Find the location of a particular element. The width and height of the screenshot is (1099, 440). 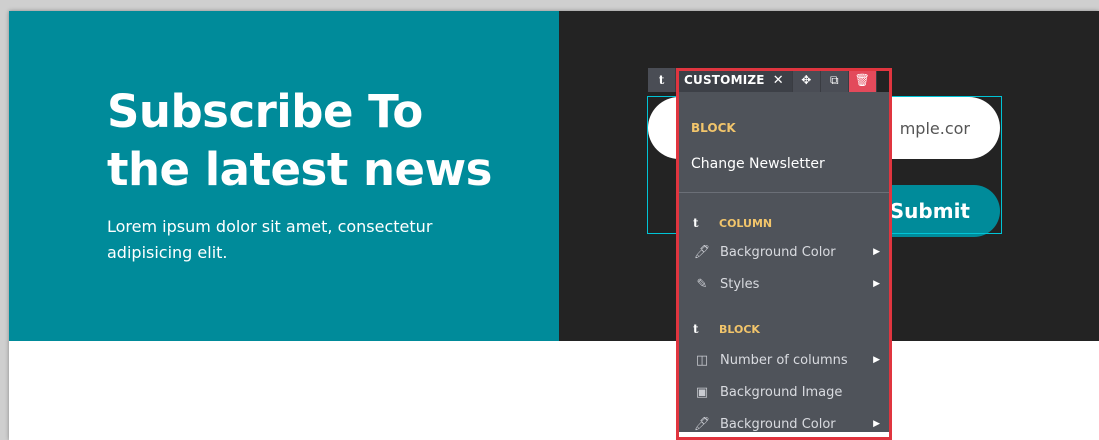

menu-item-block-background-color: 🖊 Background Color ▶ is located at coordinates (783, 424).